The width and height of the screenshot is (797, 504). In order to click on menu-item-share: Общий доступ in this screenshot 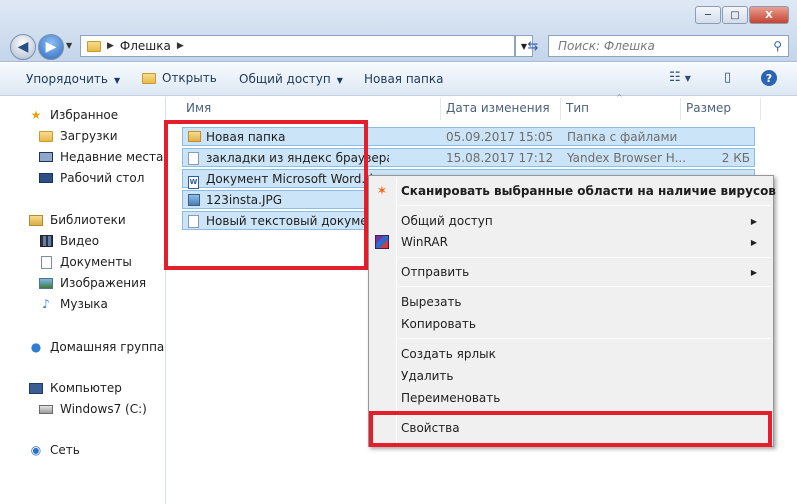, I will do `click(582, 221)`.